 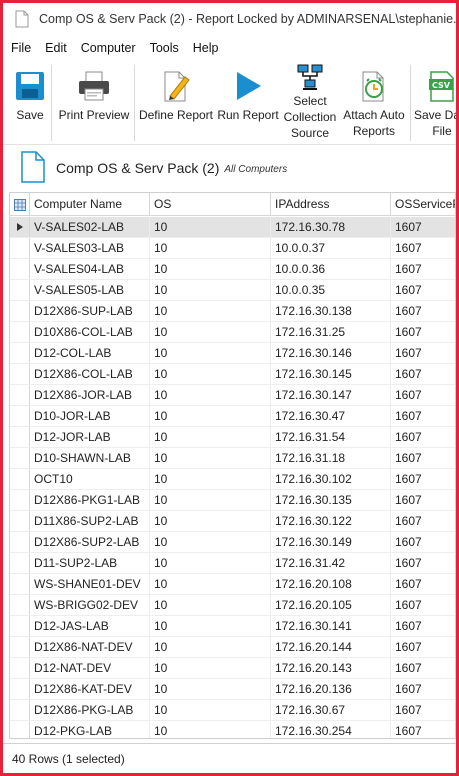 I want to click on cell-ipaddress: 172.16.20.105, so click(x=331, y=605).